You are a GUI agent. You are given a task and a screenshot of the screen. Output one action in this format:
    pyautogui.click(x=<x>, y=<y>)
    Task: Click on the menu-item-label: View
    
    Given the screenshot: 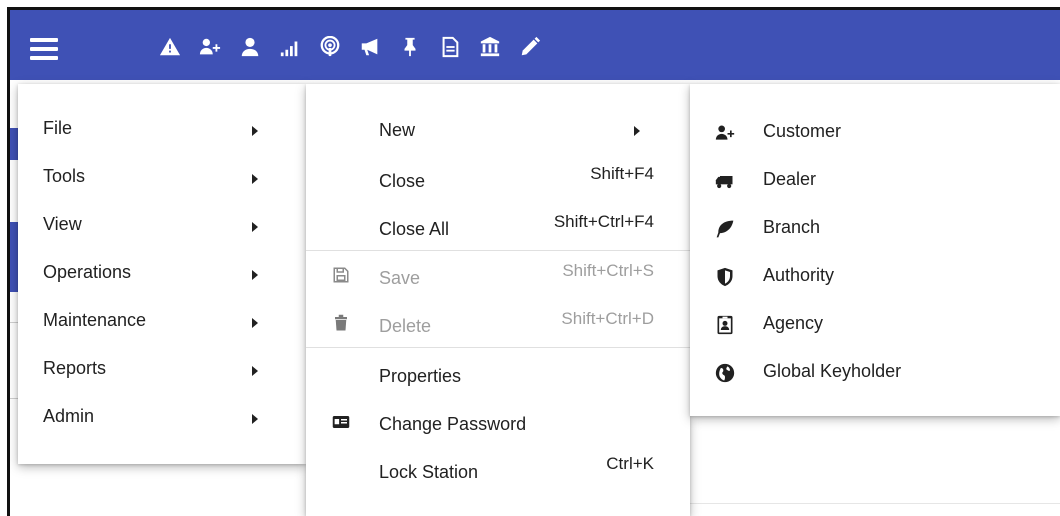 What is the action you would take?
    pyautogui.click(x=62, y=224)
    